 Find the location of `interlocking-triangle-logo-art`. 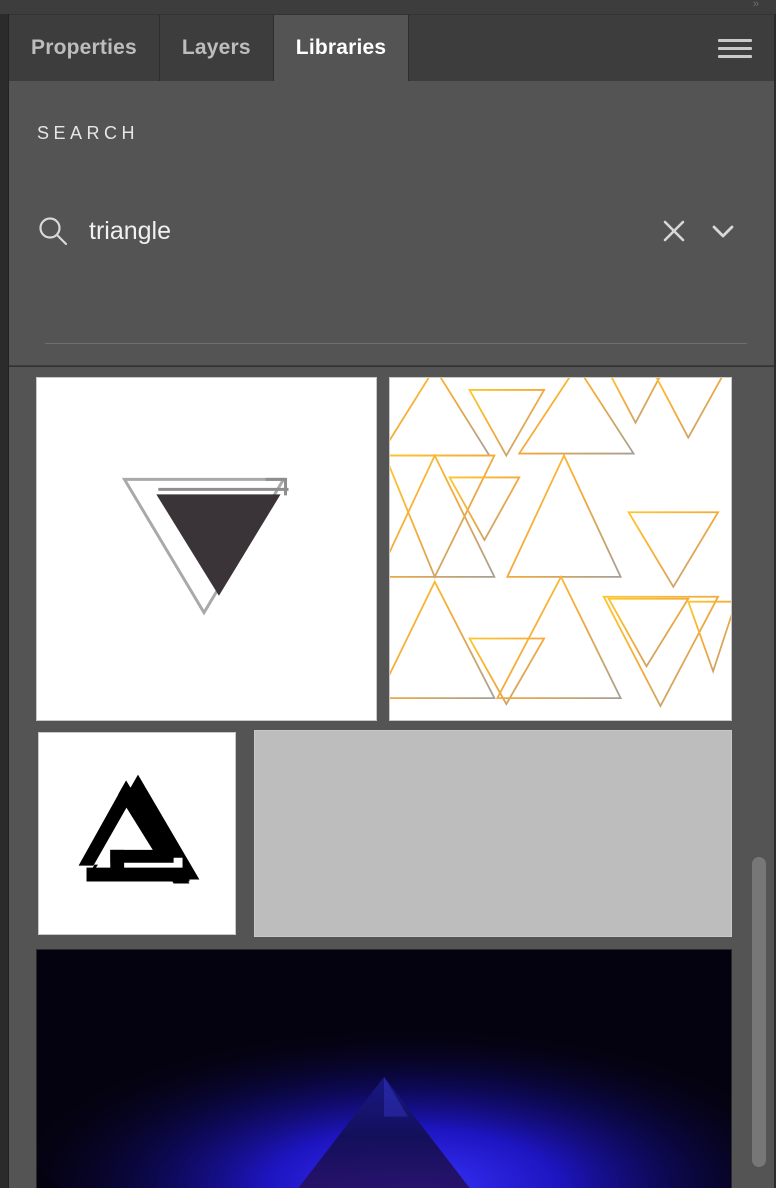

interlocking-triangle-logo-art is located at coordinates (137, 833).